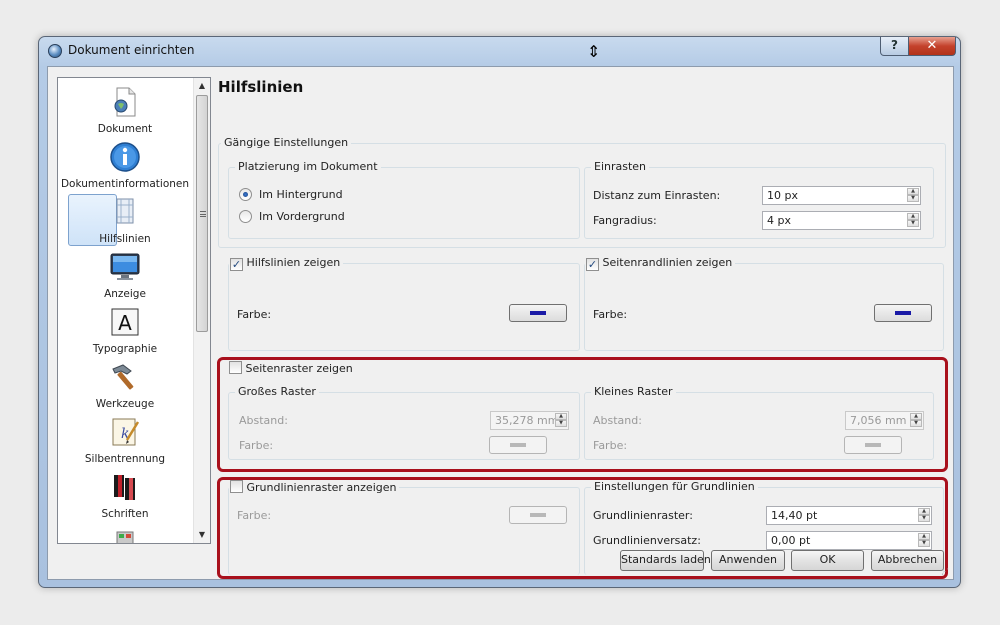 This screenshot has height=625, width=1000. I want to click on margins-legend: ✓ Seitenrandlinien zeigen, so click(660, 263).